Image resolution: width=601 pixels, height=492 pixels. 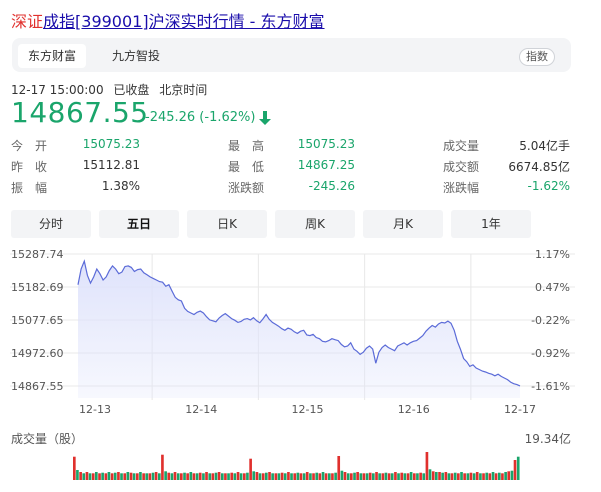 What do you see at coordinates (27, 21) in the screenshot?
I see `title-prefix: 深证` at bounding box center [27, 21].